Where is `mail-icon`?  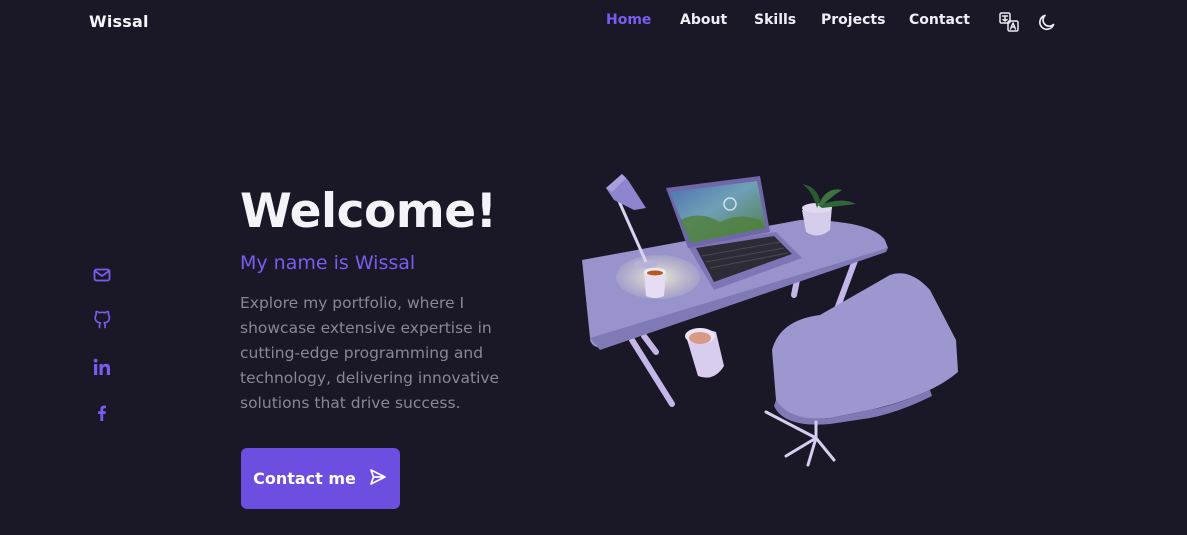 mail-icon is located at coordinates (102, 275).